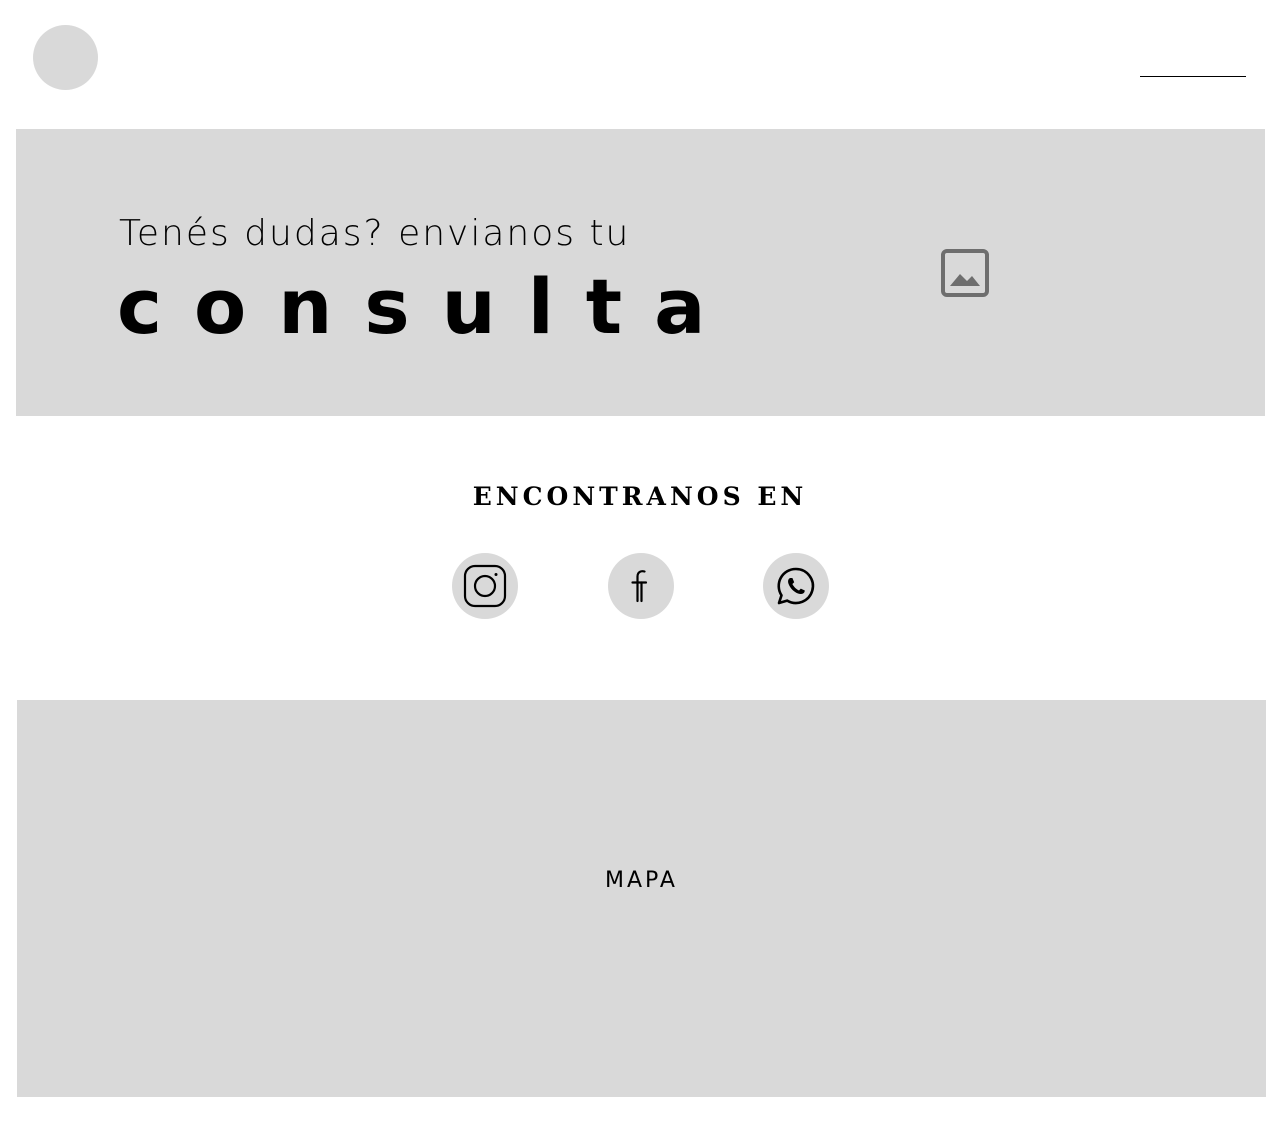  I want to click on facebook-icon, so click(639, 586).